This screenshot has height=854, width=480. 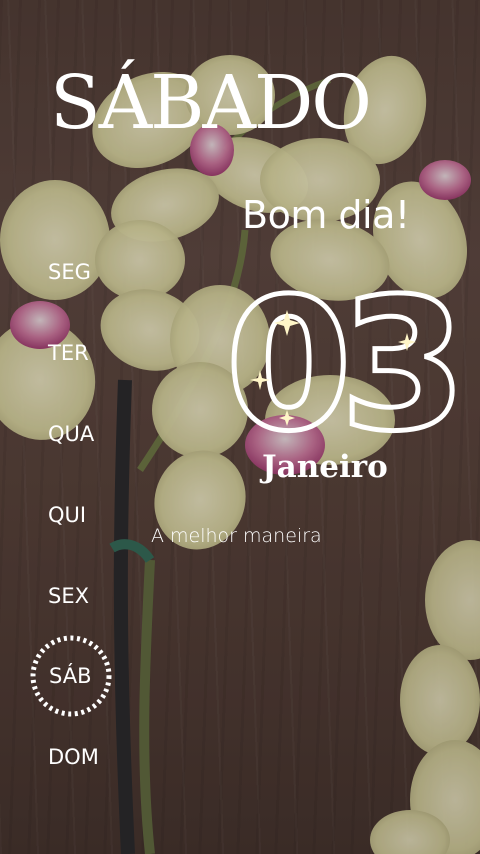 What do you see at coordinates (68, 353) in the screenshot?
I see `weekday-ter: TER` at bounding box center [68, 353].